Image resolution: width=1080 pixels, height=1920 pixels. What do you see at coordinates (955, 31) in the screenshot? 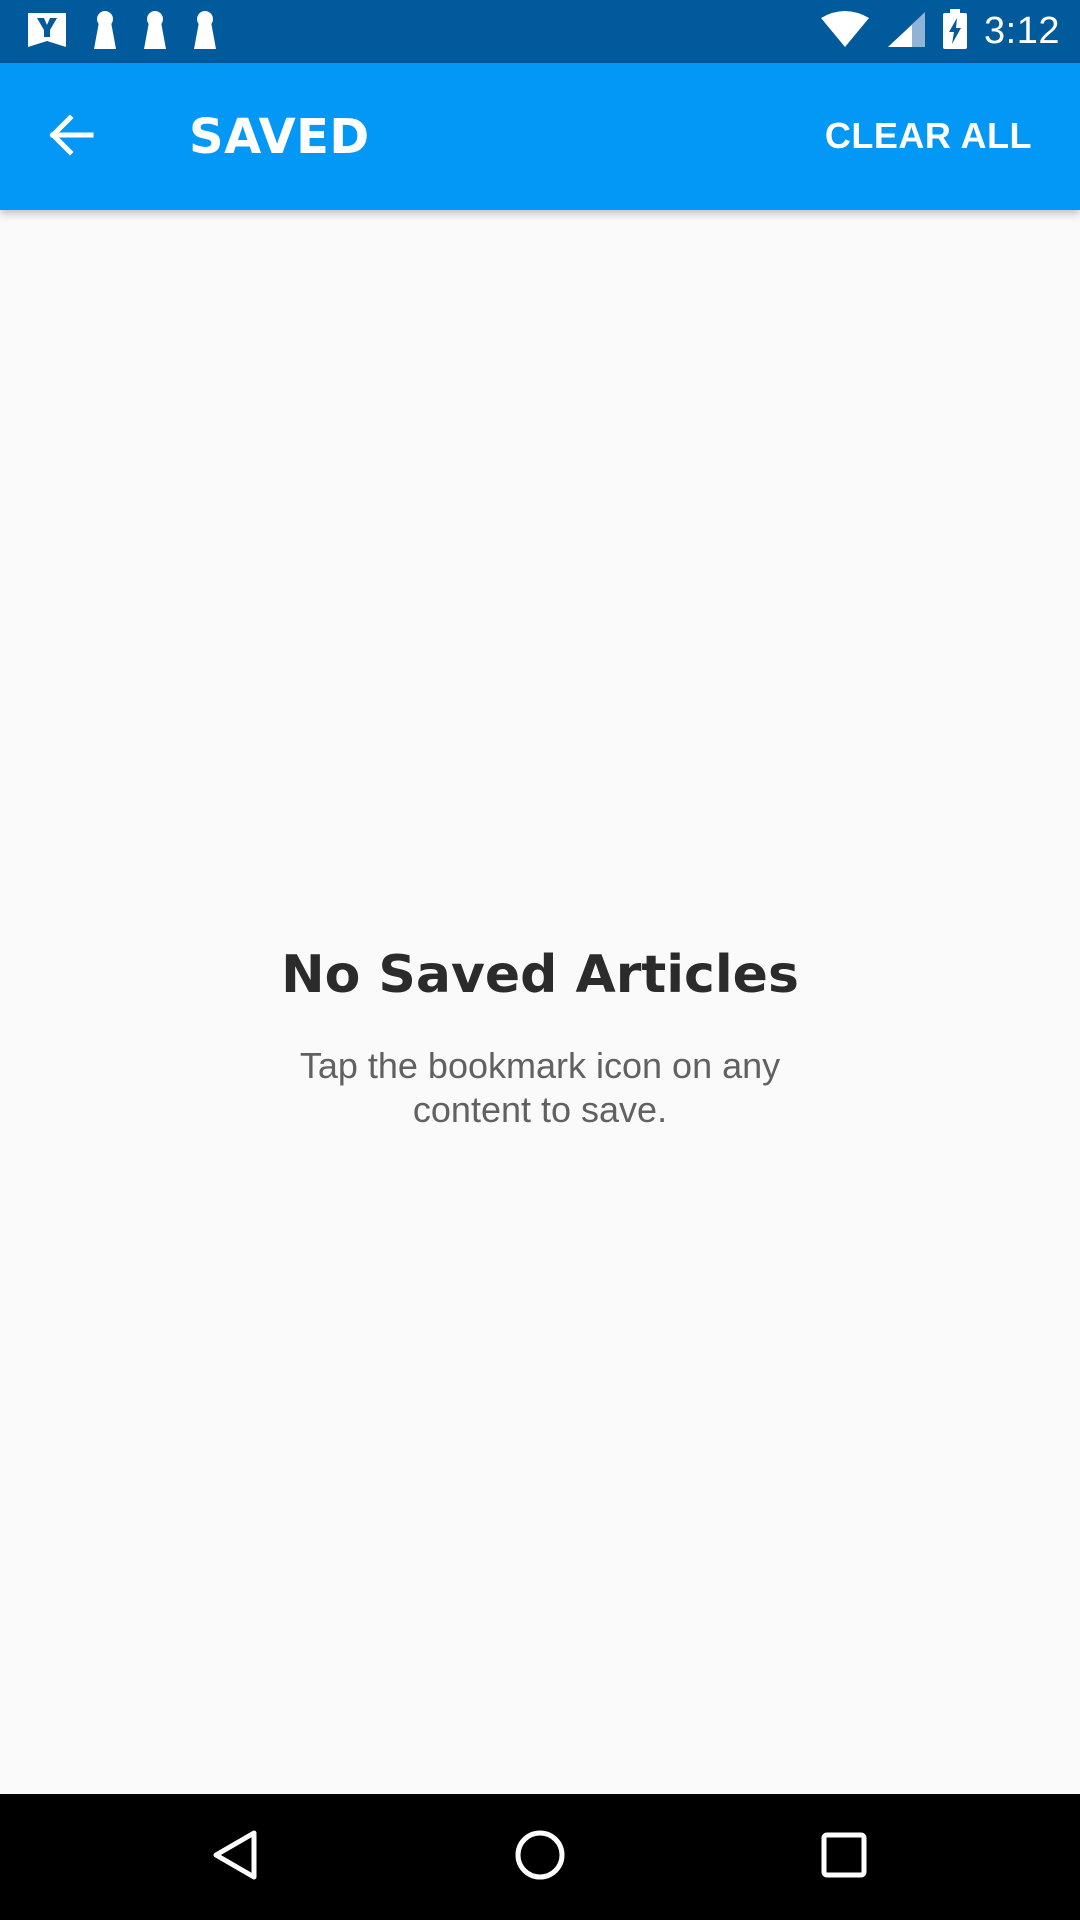
I see `battery-charging-icon` at bounding box center [955, 31].